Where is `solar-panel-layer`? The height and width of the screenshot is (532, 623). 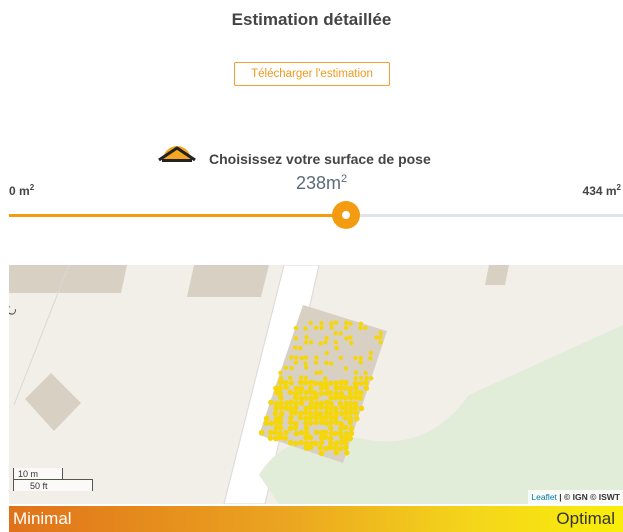 solar-panel-layer is located at coordinates (320, 388).